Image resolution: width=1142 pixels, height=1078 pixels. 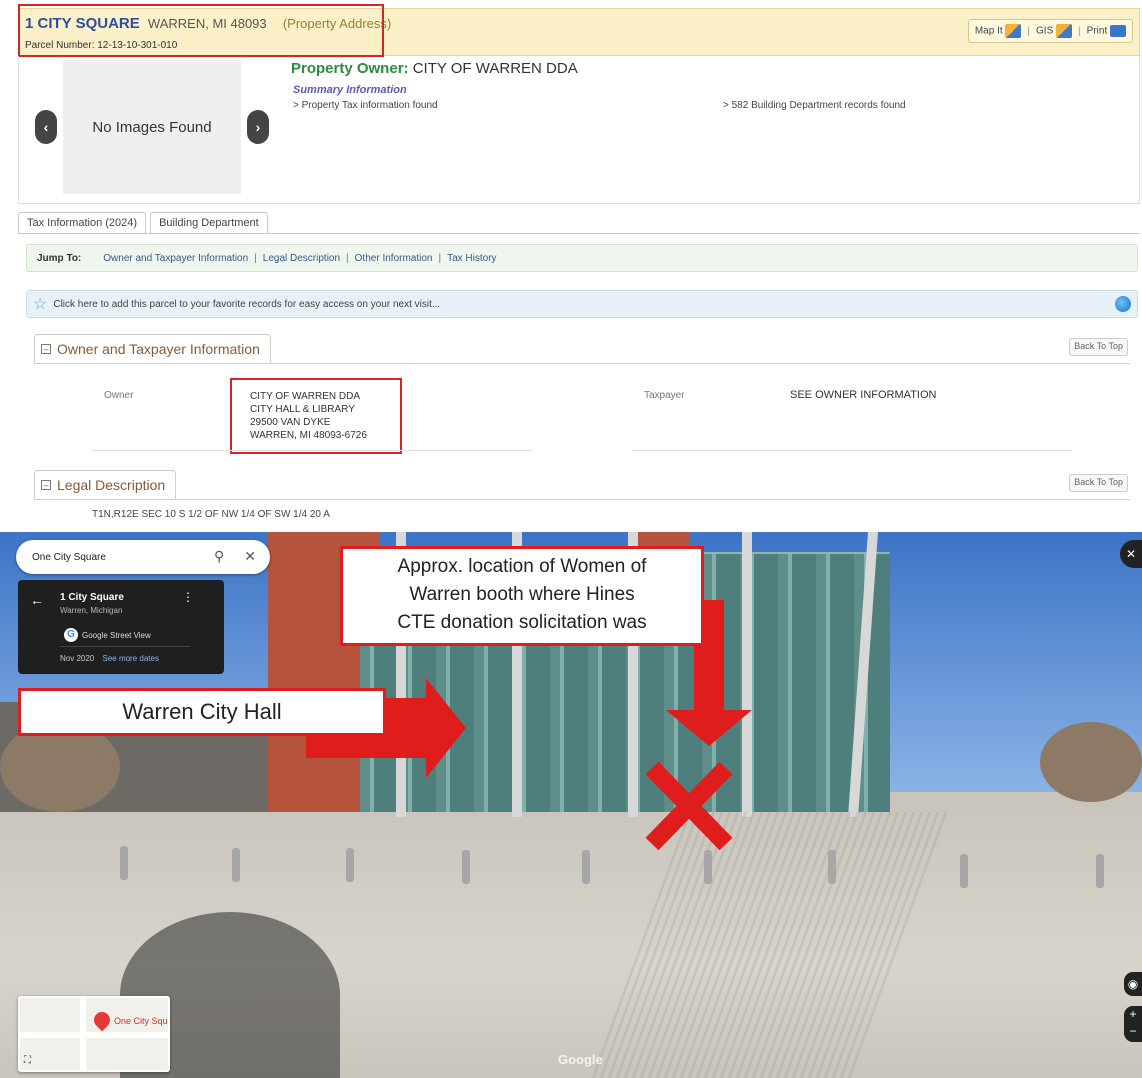 What do you see at coordinates (125, 646) in the screenshot?
I see `card-divider` at bounding box center [125, 646].